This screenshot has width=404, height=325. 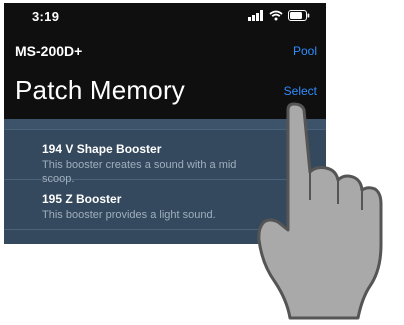 What do you see at coordinates (165, 18) in the screenshot?
I see `status-bar: 3:19` at bounding box center [165, 18].